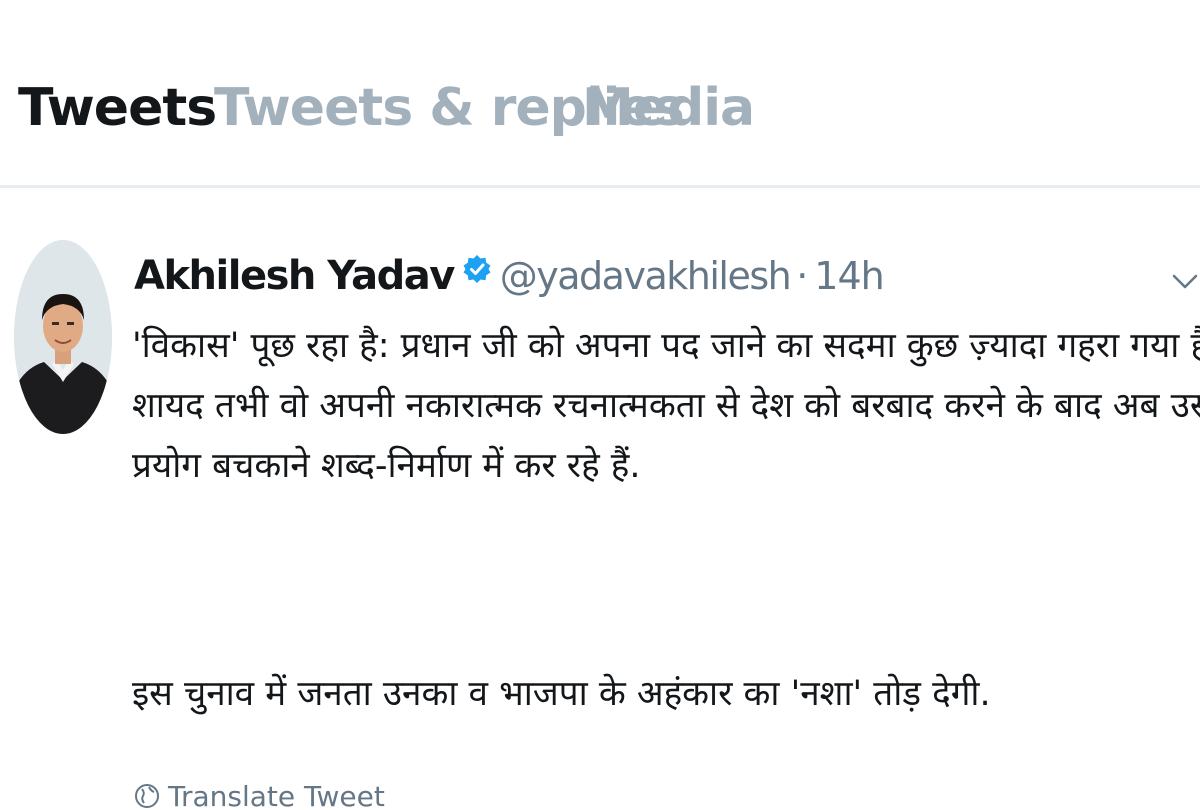  I want to click on chevron-down-icon, so click(1185, 281).